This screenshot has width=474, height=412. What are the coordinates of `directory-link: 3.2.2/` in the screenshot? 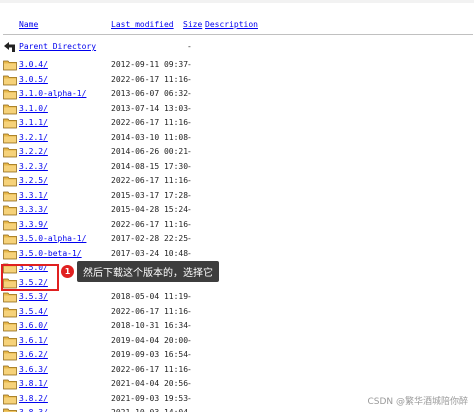 It's located at (33, 152).